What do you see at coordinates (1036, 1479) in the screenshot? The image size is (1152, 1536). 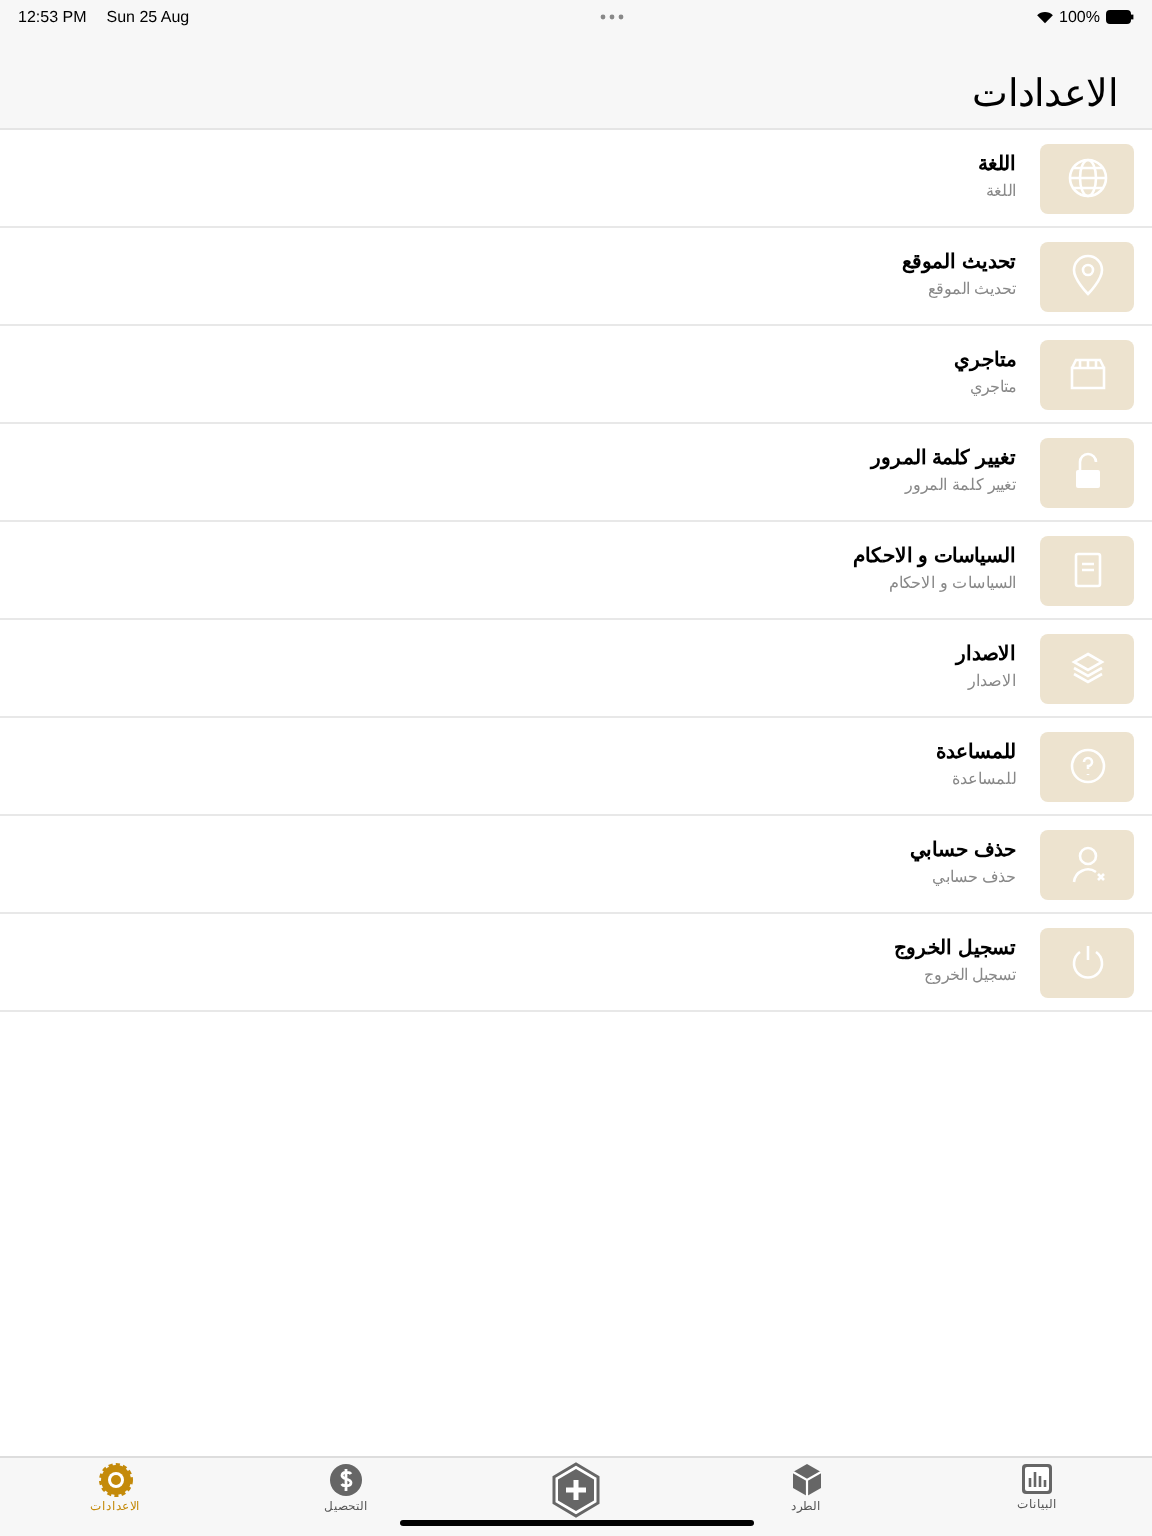 I see `bar-chart-icon` at bounding box center [1036, 1479].